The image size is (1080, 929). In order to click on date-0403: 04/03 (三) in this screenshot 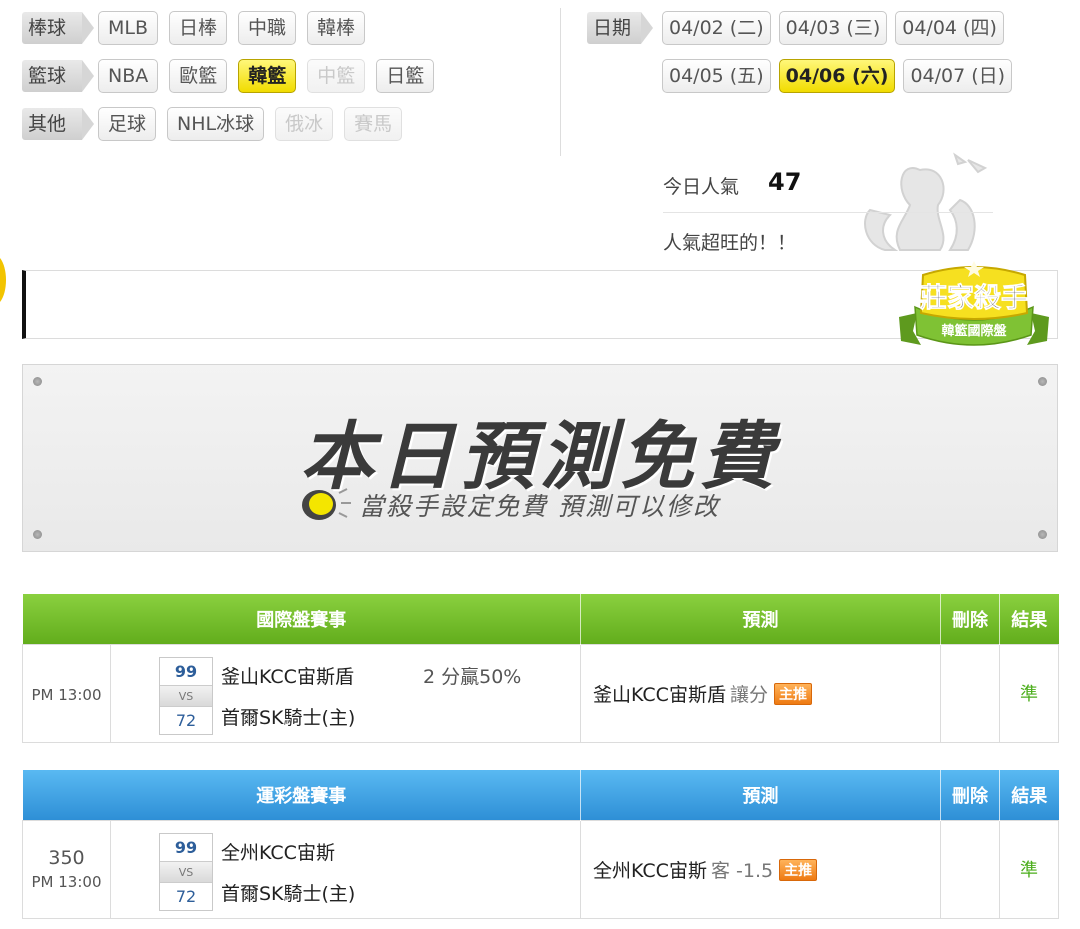, I will do `click(833, 28)`.